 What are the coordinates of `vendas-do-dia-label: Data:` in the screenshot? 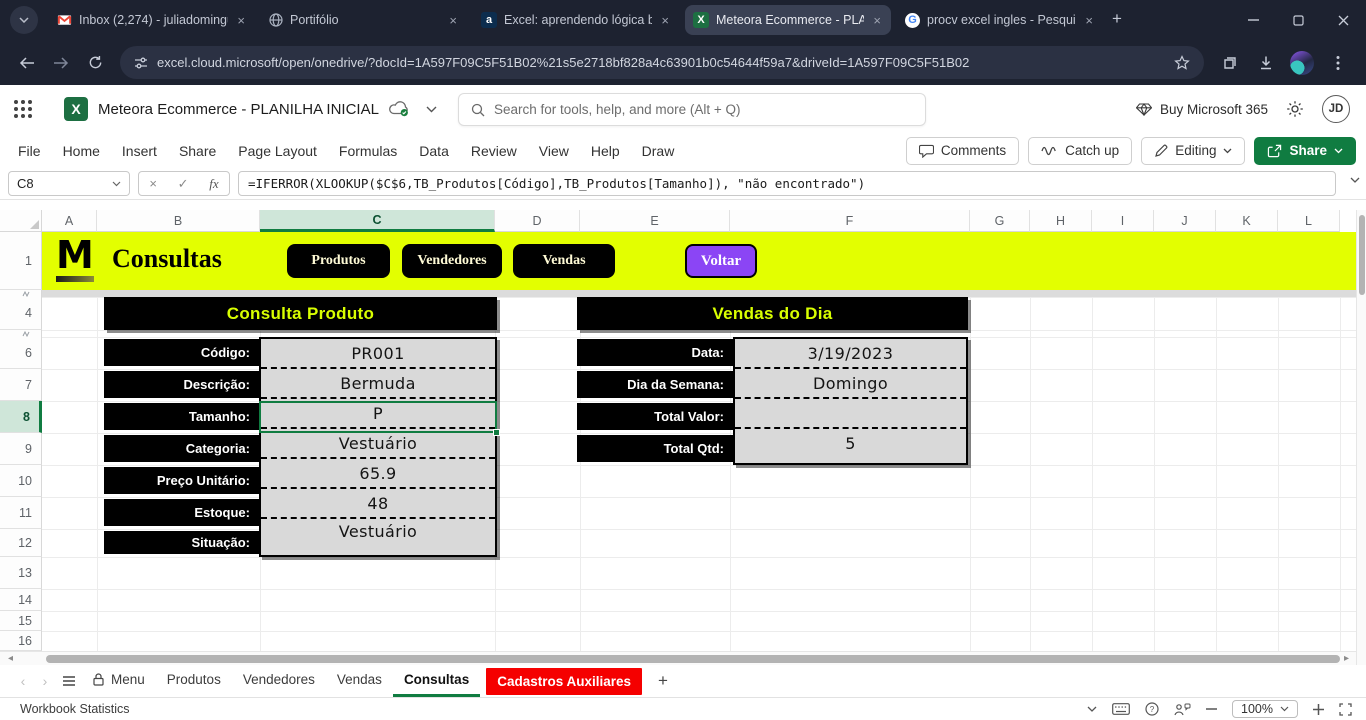 It's located at (655, 352).